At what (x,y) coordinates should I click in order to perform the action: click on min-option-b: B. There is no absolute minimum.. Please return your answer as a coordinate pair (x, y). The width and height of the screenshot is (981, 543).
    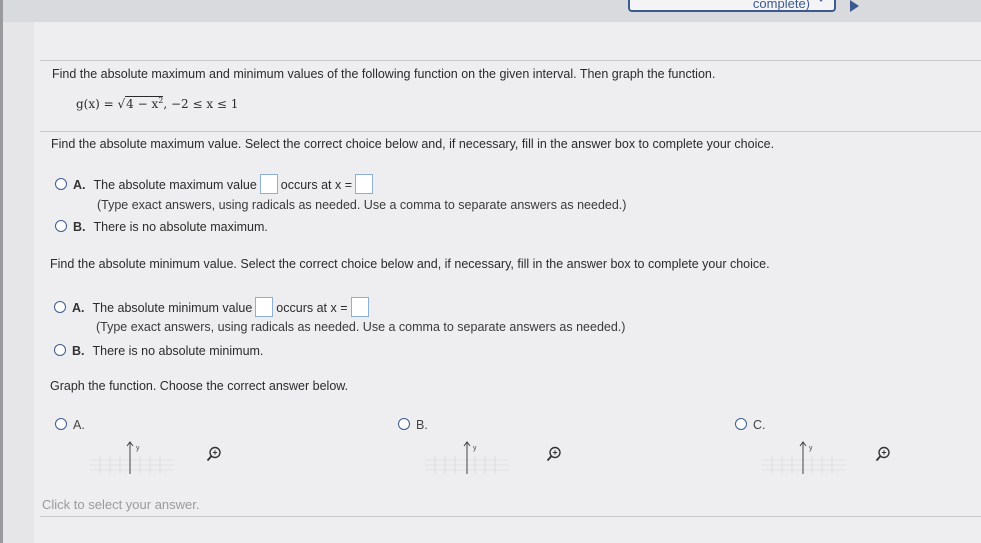
    Looking at the image, I should click on (158, 351).